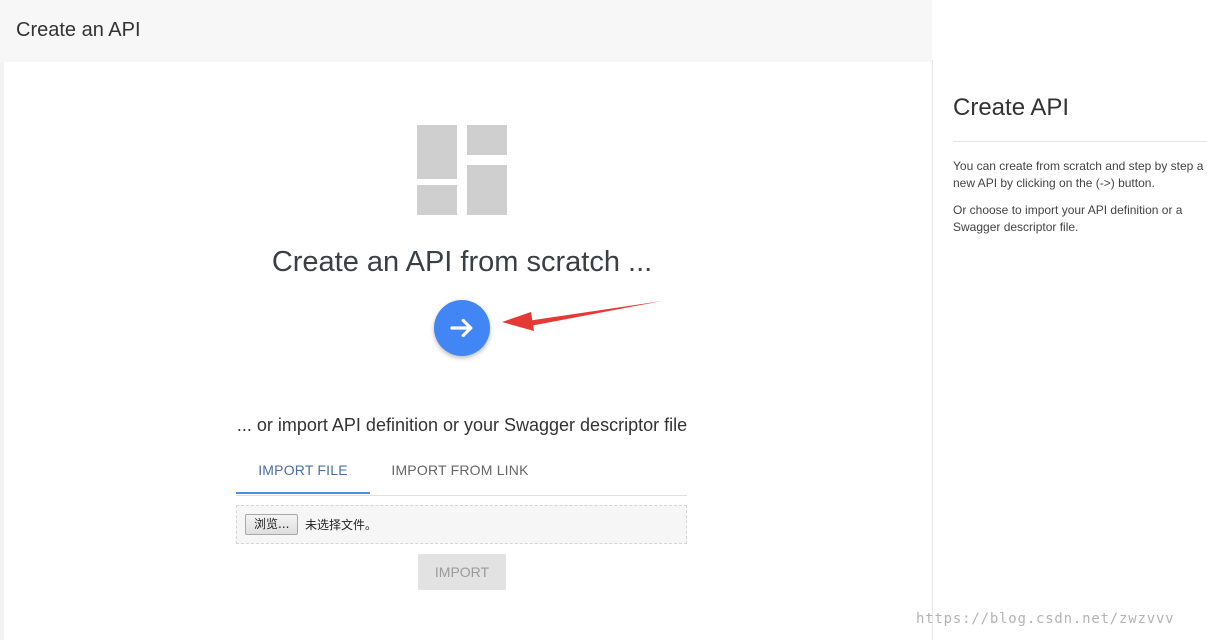 Image resolution: width=1207 pixels, height=640 pixels. Describe the element at coordinates (462, 170) in the screenshot. I see `dashboard-layout-icon` at that location.